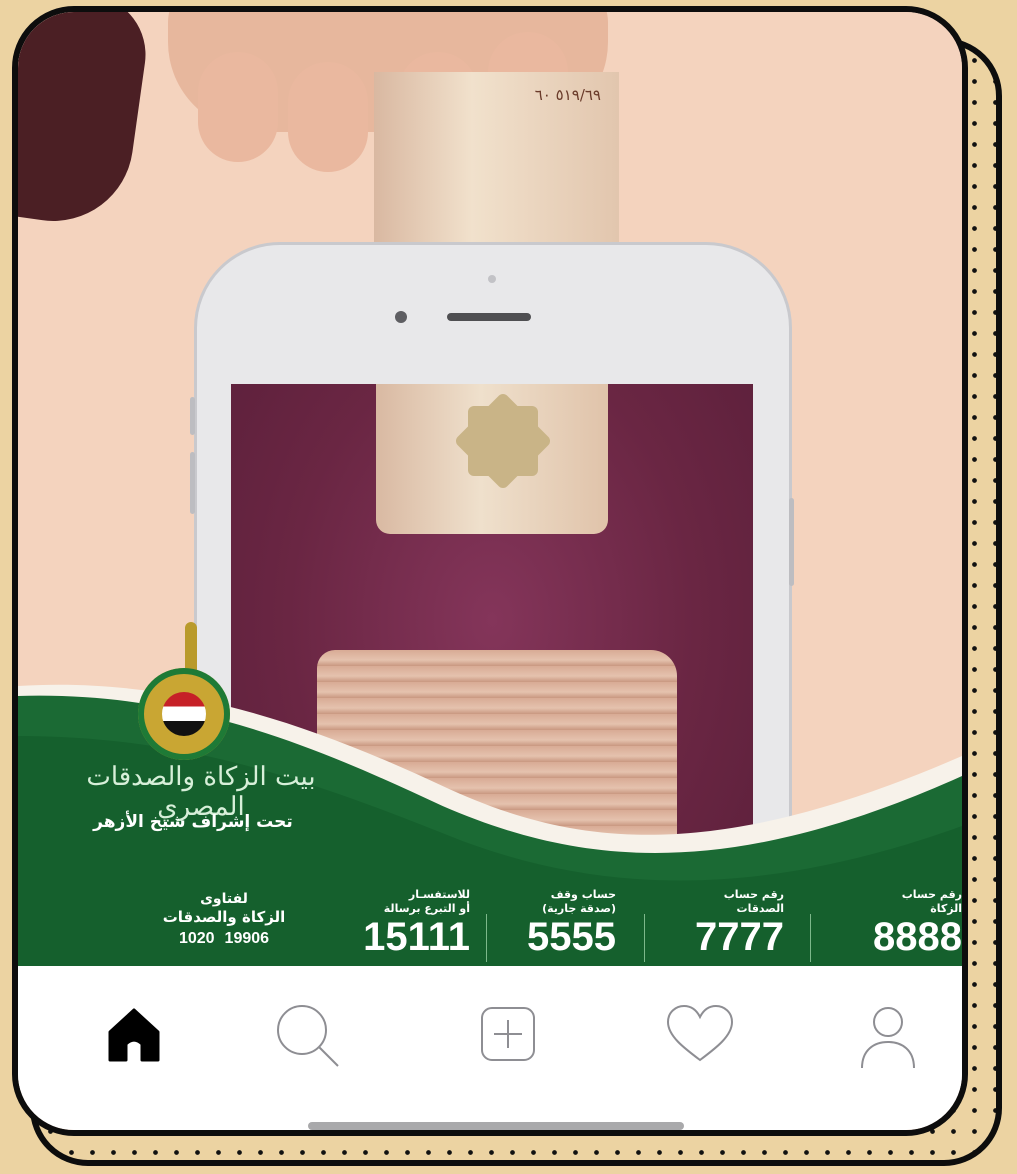  What do you see at coordinates (496, 1126) in the screenshot?
I see `home-indicator` at bounding box center [496, 1126].